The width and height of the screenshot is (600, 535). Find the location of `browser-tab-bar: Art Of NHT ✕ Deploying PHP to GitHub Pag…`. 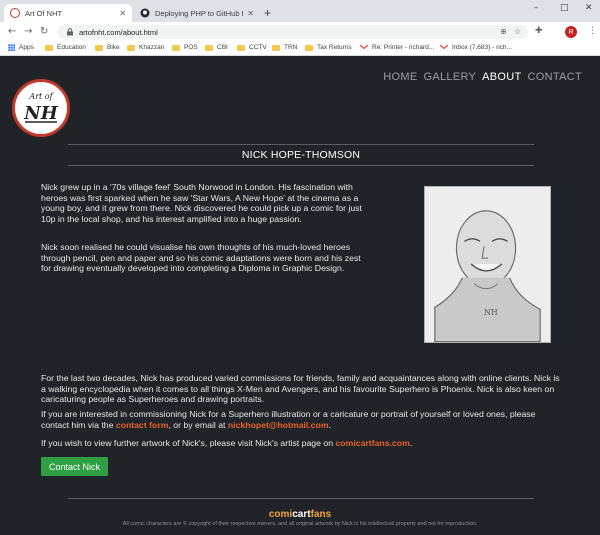

browser-tab-bar: Art Of NHT ✕ Deploying PHP to GitHub Pag… is located at coordinates (300, 11).